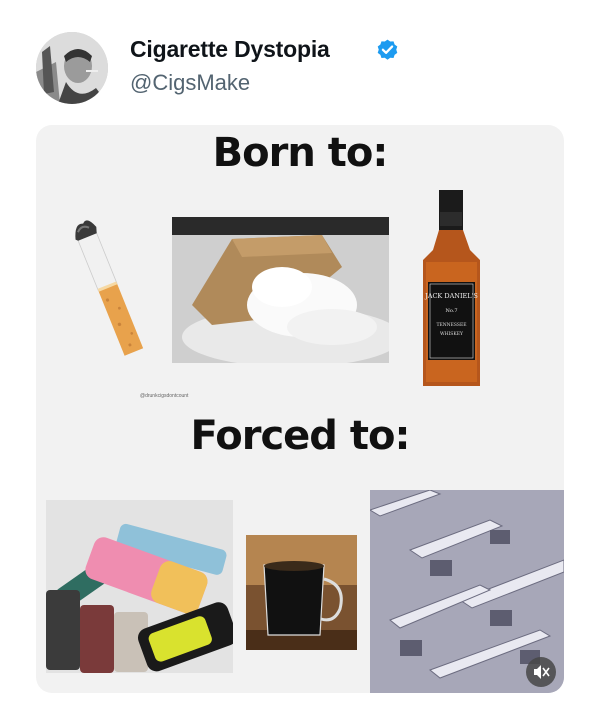  What do you see at coordinates (300, 436) in the screenshot?
I see `forced-to-caption: Forced to:` at bounding box center [300, 436].